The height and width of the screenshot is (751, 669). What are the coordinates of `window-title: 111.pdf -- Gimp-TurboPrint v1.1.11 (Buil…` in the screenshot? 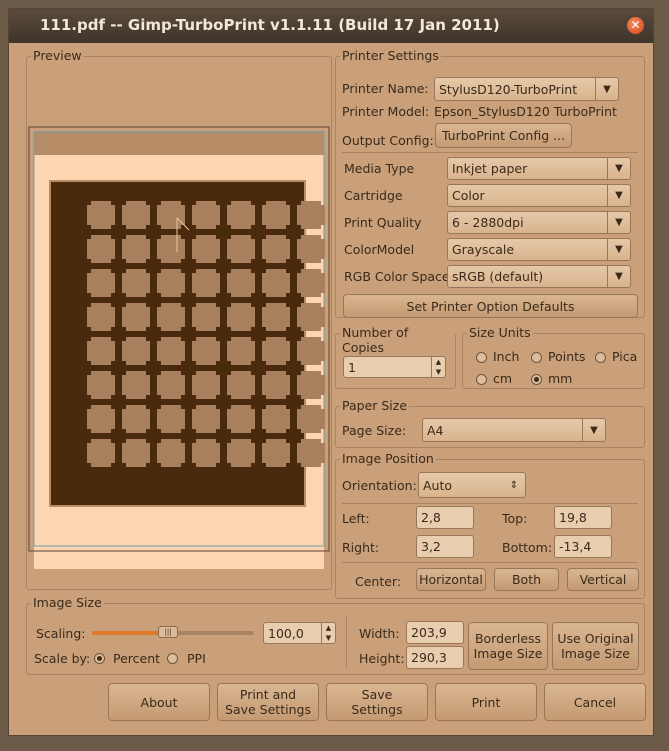 It's located at (270, 25).